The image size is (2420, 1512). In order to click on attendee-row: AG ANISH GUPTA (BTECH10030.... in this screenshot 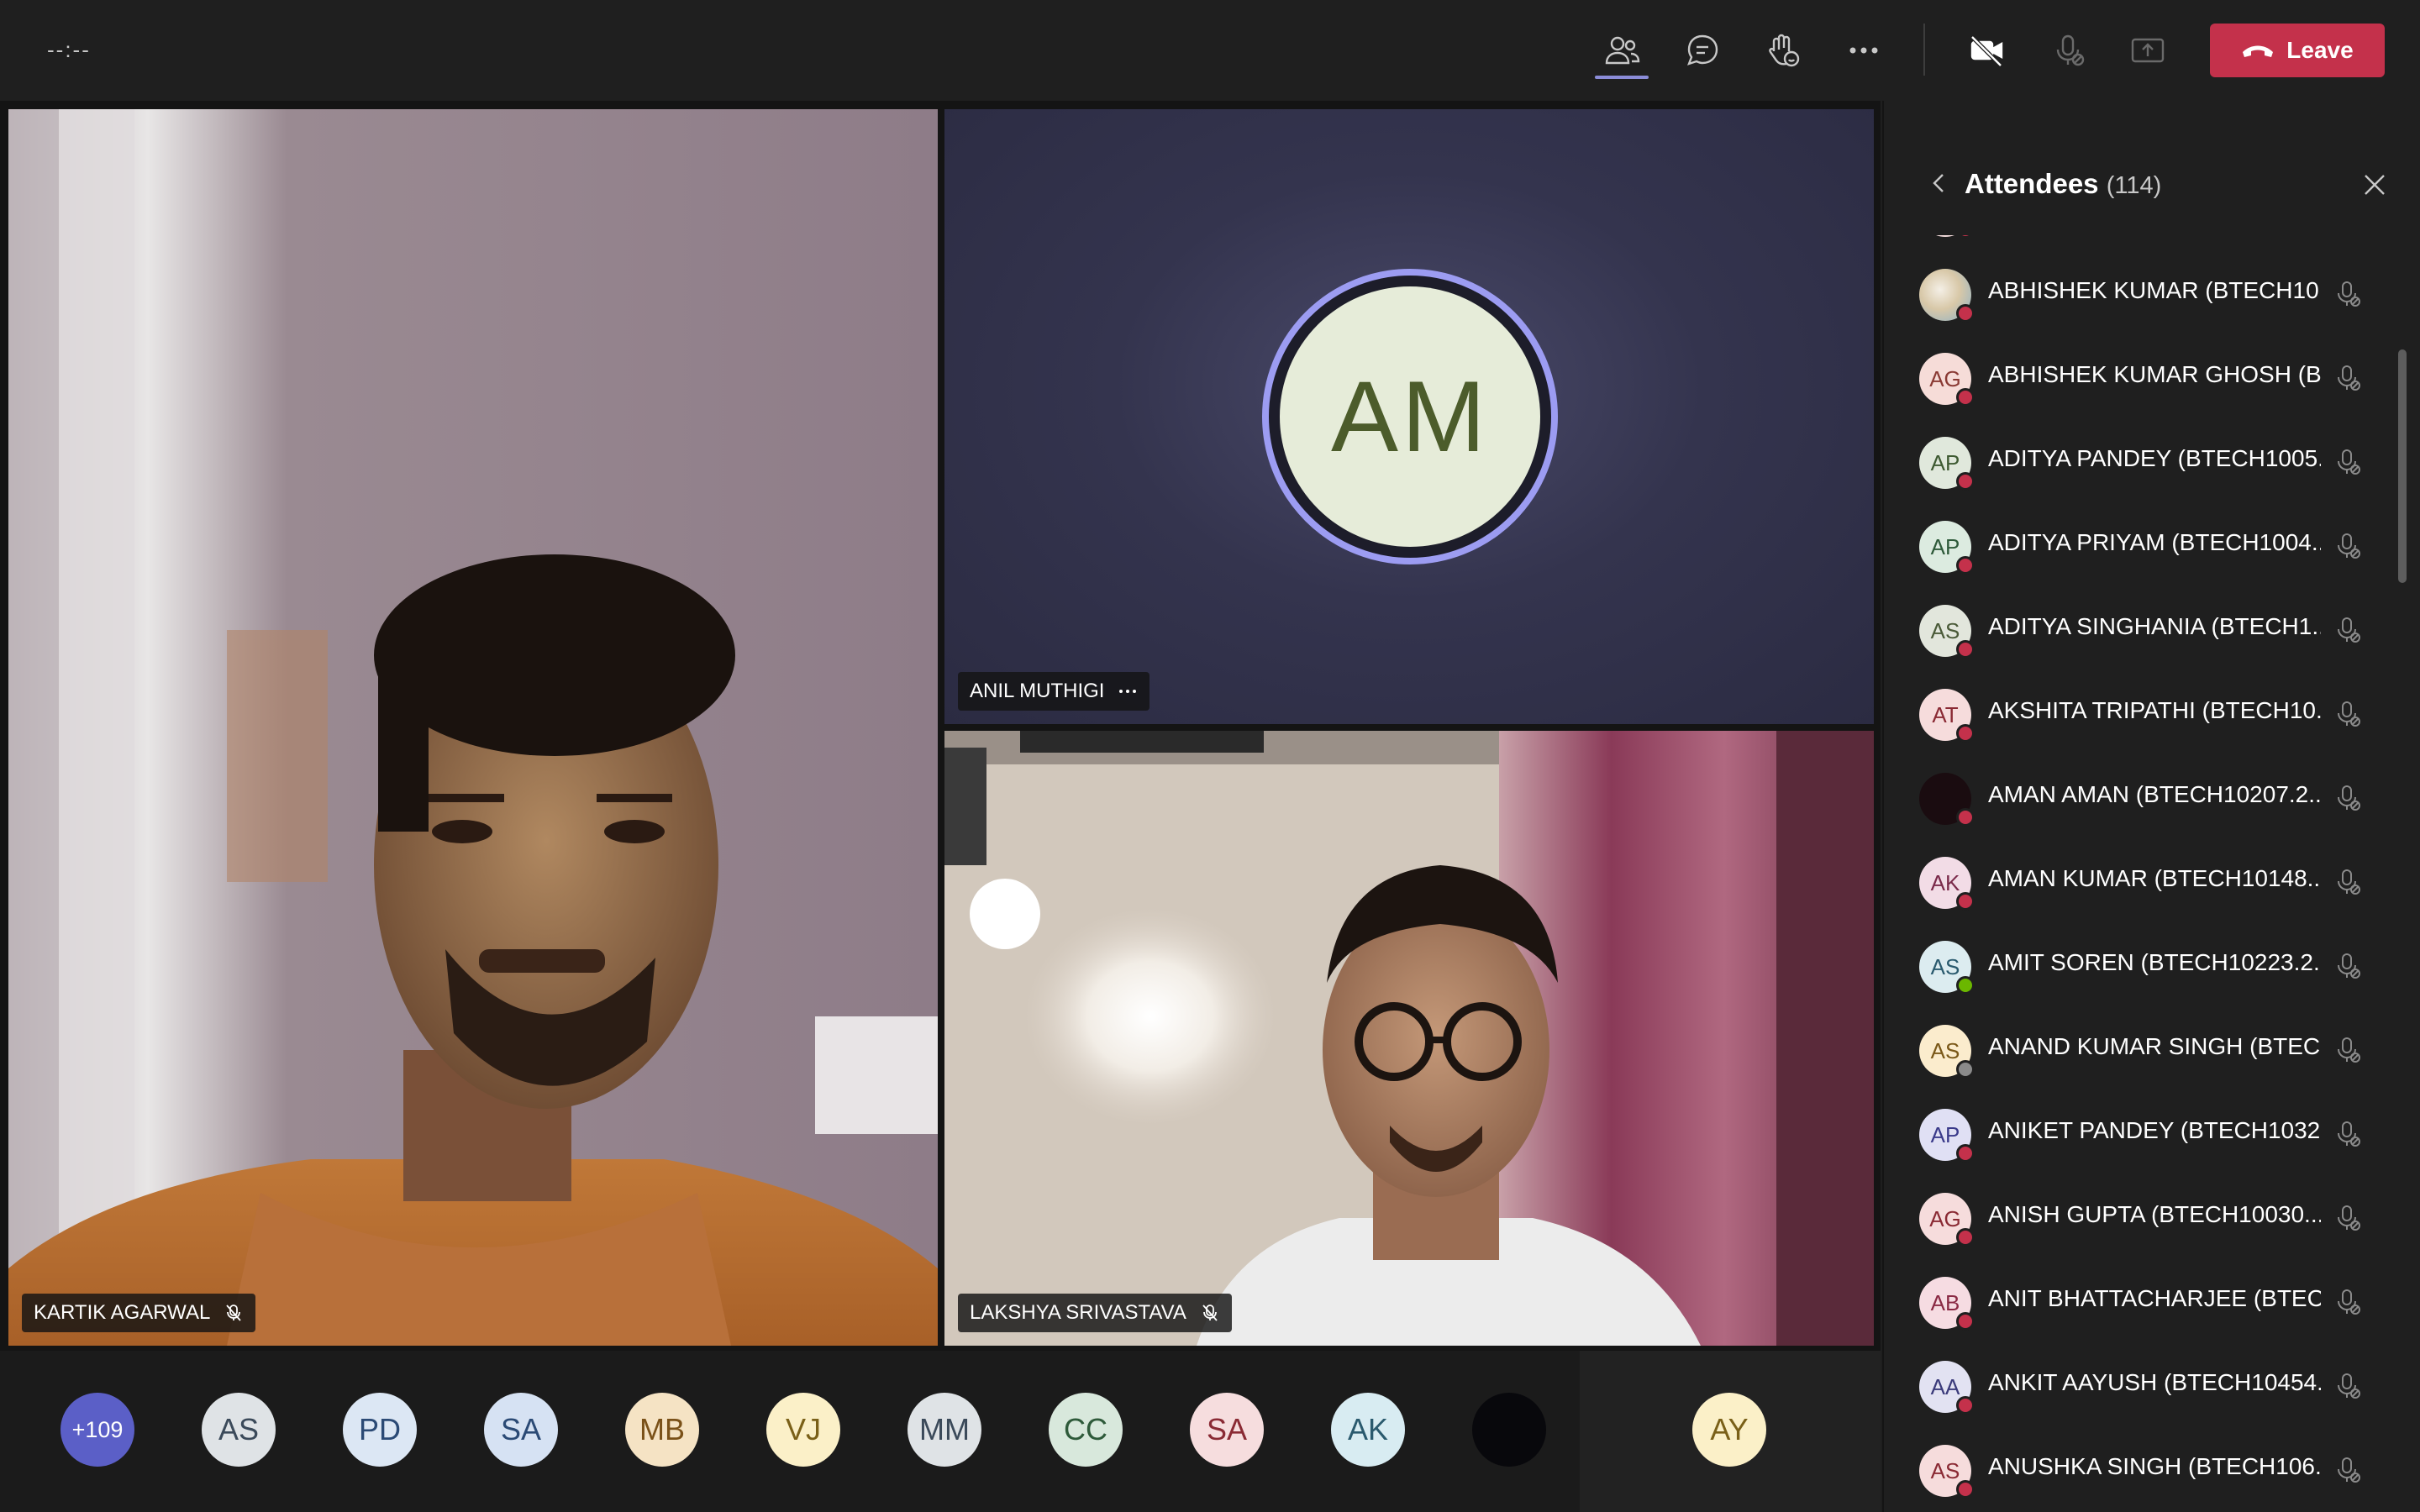, I will do `click(2136, 1218)`.